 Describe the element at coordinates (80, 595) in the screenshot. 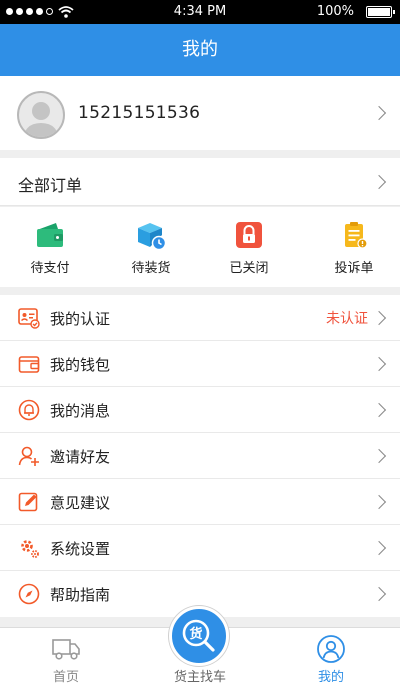

I see `menu-item-label: 帮助指南` at that location.